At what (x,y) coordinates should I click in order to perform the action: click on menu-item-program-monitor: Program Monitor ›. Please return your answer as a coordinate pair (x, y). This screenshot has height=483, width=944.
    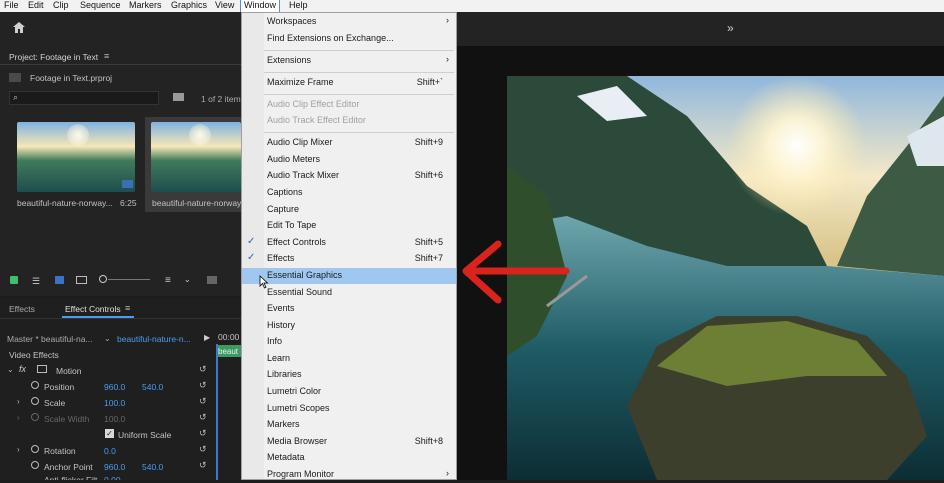
    Looking at the image, I should click on (349, 475).